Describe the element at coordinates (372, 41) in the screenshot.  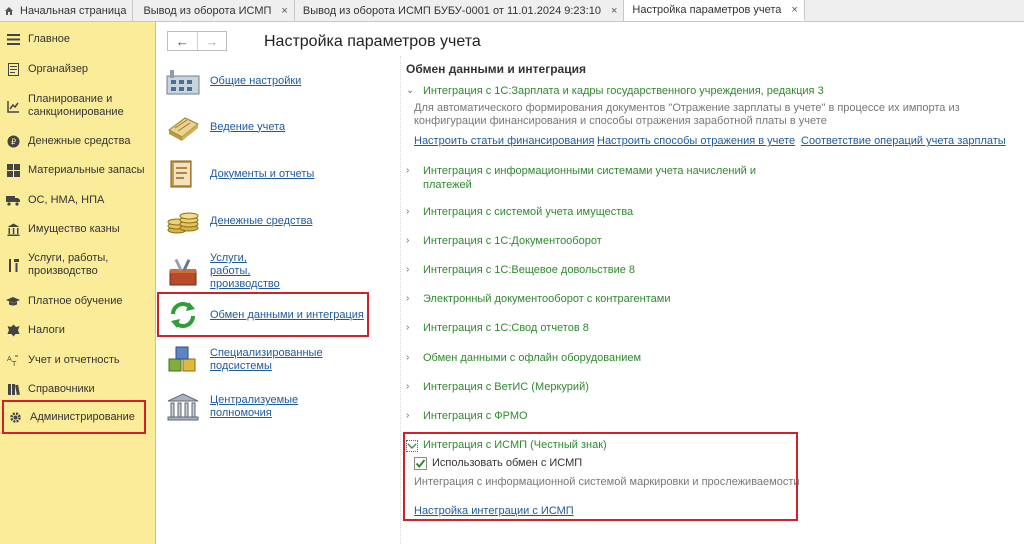
I see `page-title: Настройка параметров учета` at that location.